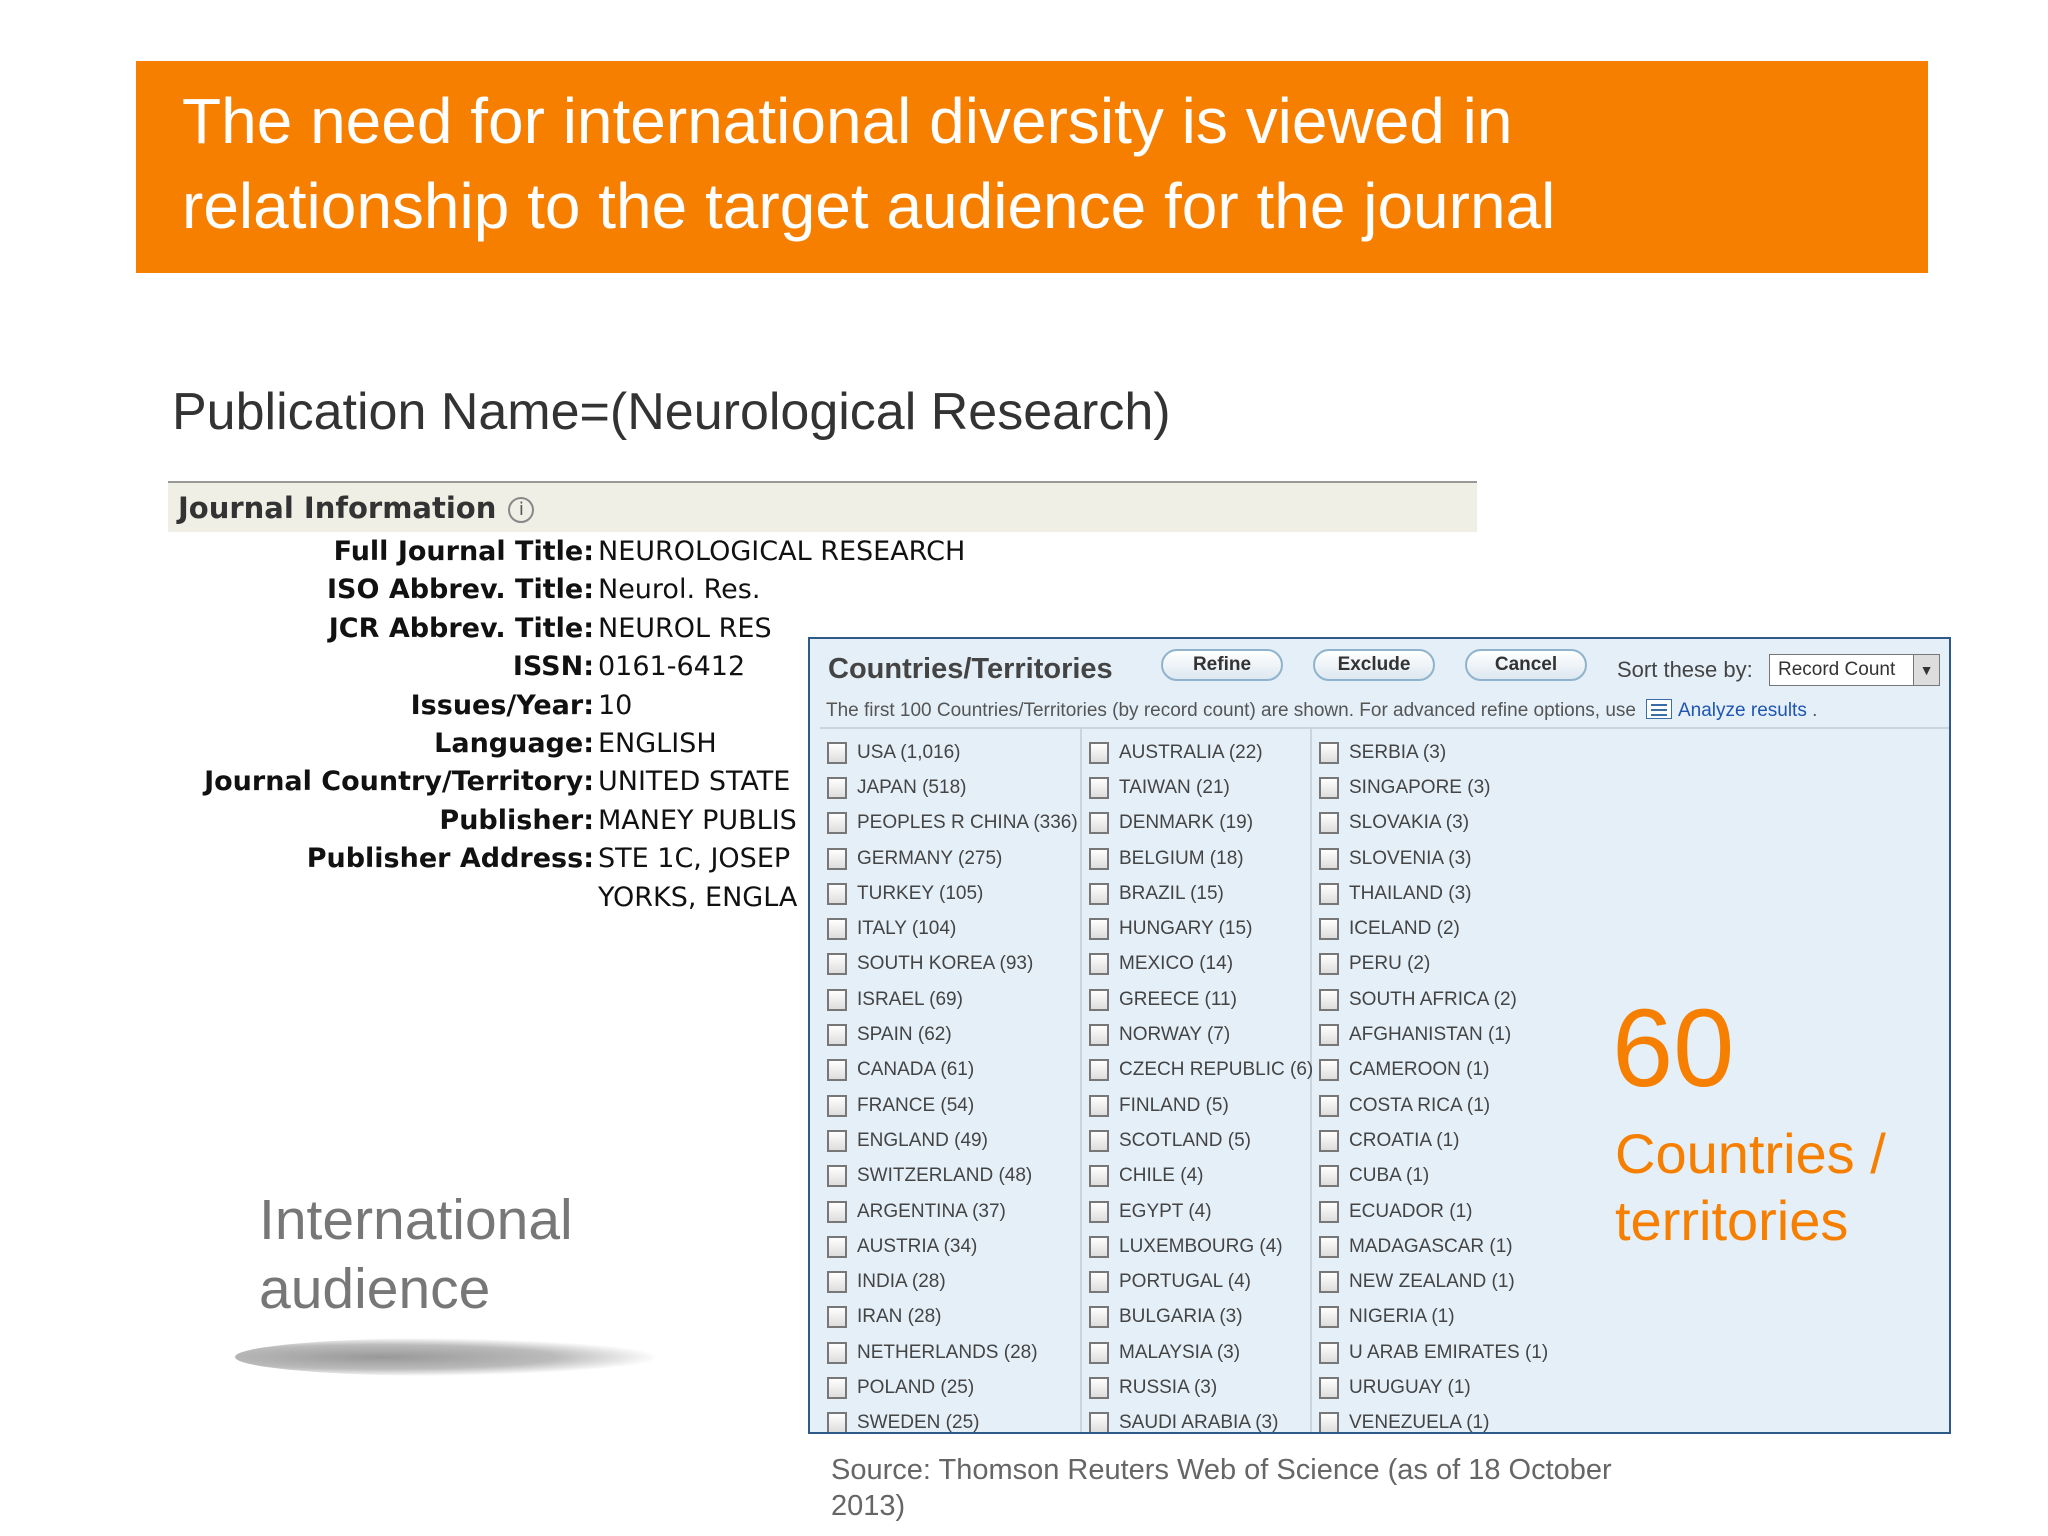 This screenshot has height=1536, width=2048. What do you see at coordinates (521, 510) in the screenshot?
I see `info-icon: i` at bounding box center [521, 510].